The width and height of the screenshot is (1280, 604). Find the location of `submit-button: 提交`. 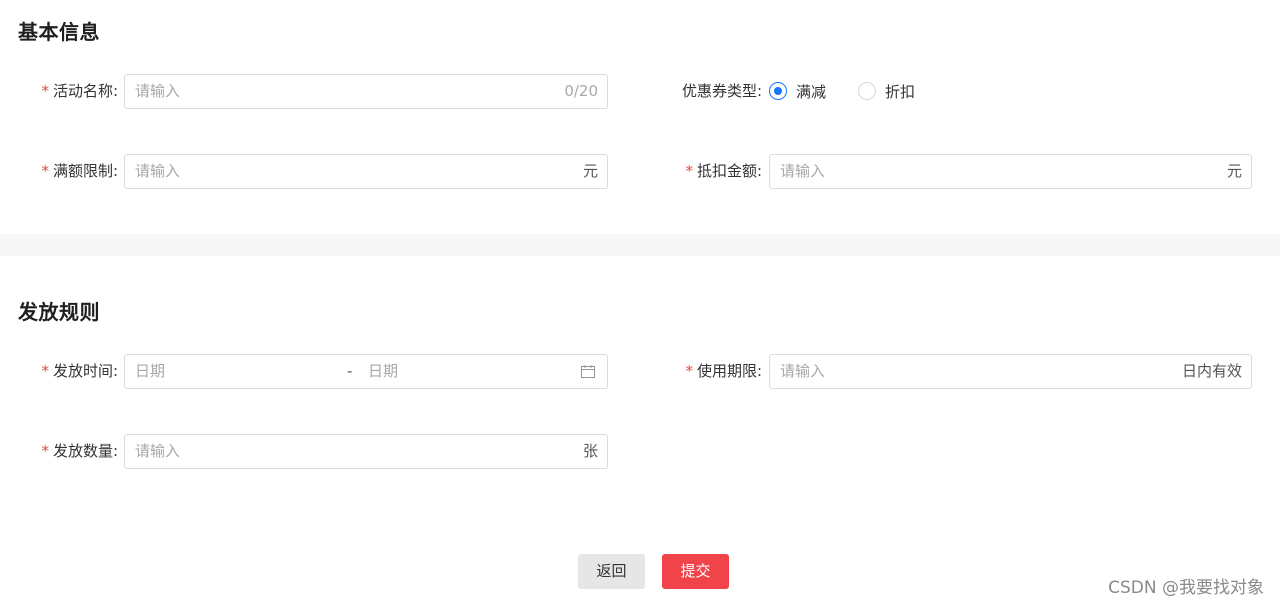

submit-button: 提交 is located at coordinates (695, 571).